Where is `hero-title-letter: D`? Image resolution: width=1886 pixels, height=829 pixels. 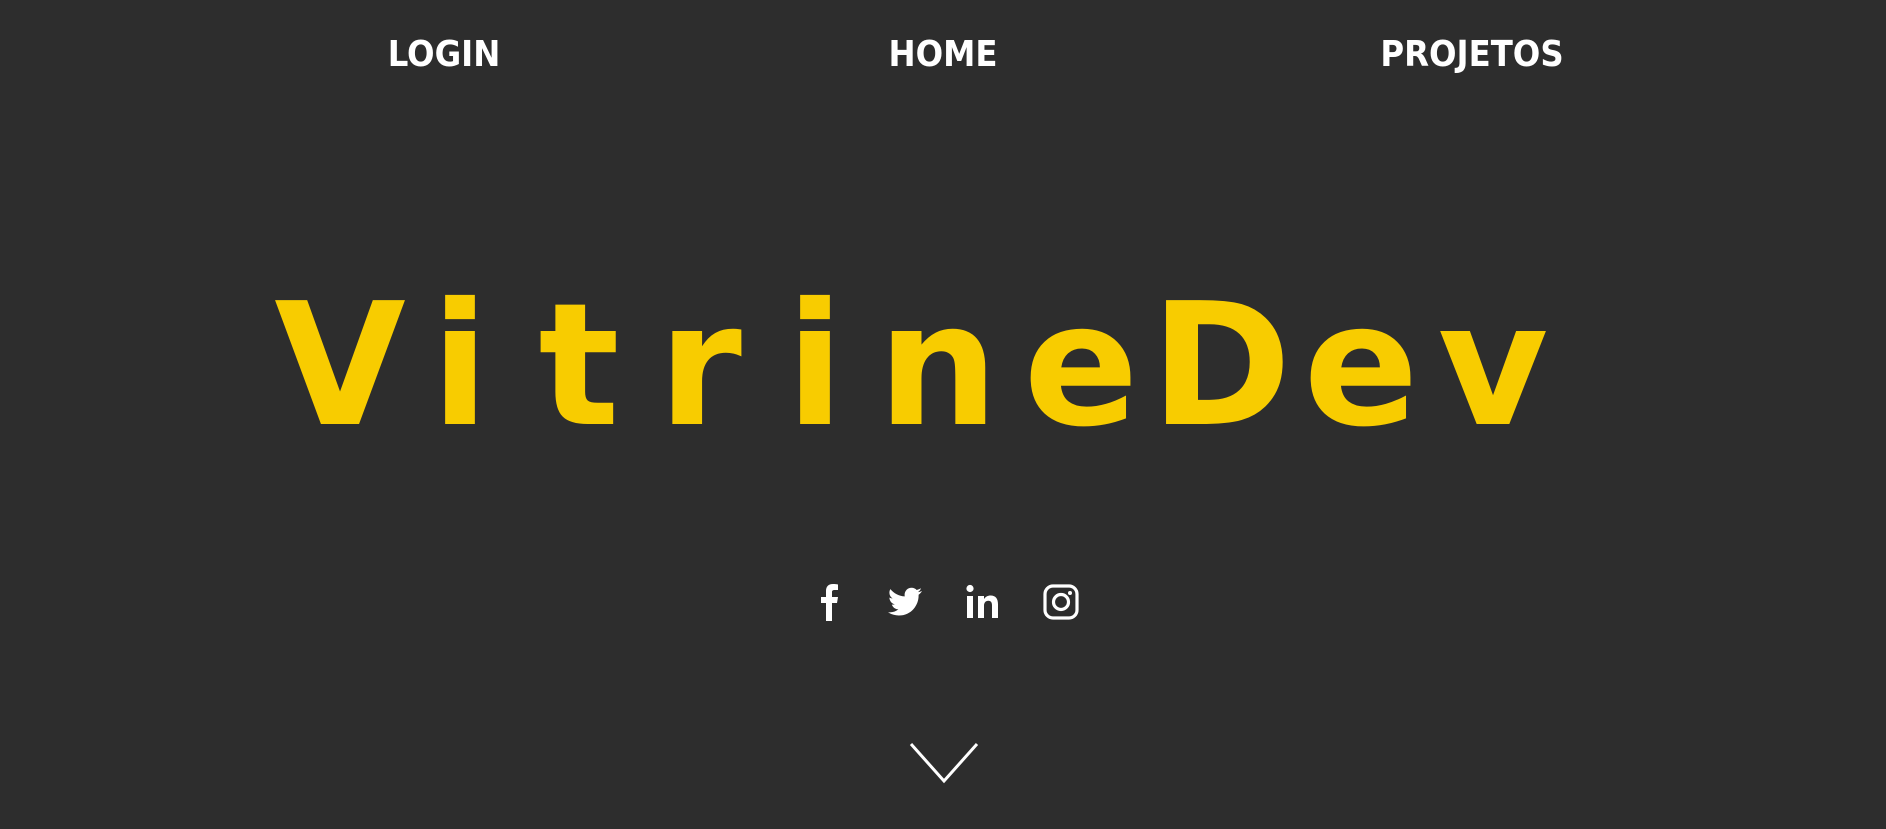
hero-title-letter: D is located at coordinates (1221, 366).